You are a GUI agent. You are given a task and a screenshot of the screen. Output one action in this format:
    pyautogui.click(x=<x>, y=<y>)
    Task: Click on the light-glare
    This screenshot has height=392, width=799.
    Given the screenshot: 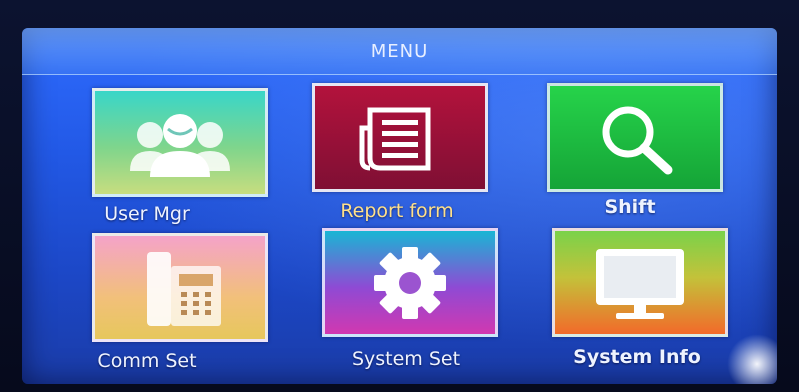 What is the action you would take?
    pyautogui.click(x=752, y=359)
    